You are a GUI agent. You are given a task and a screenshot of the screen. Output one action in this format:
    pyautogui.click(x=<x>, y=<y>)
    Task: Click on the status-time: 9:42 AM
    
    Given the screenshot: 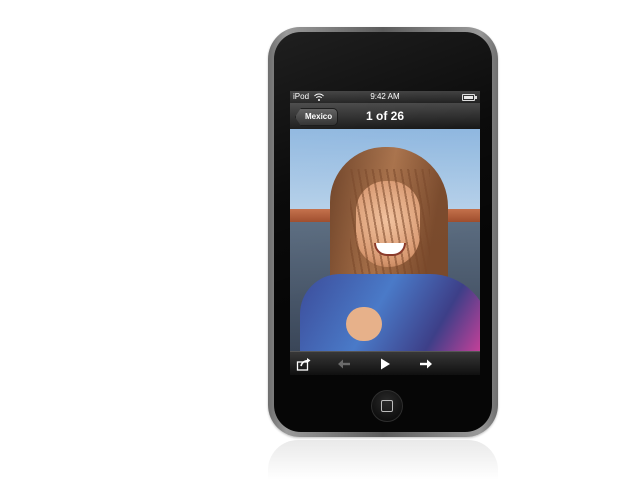 What is the action you would take?
    pyautogui.click(x=385, y=96)
    